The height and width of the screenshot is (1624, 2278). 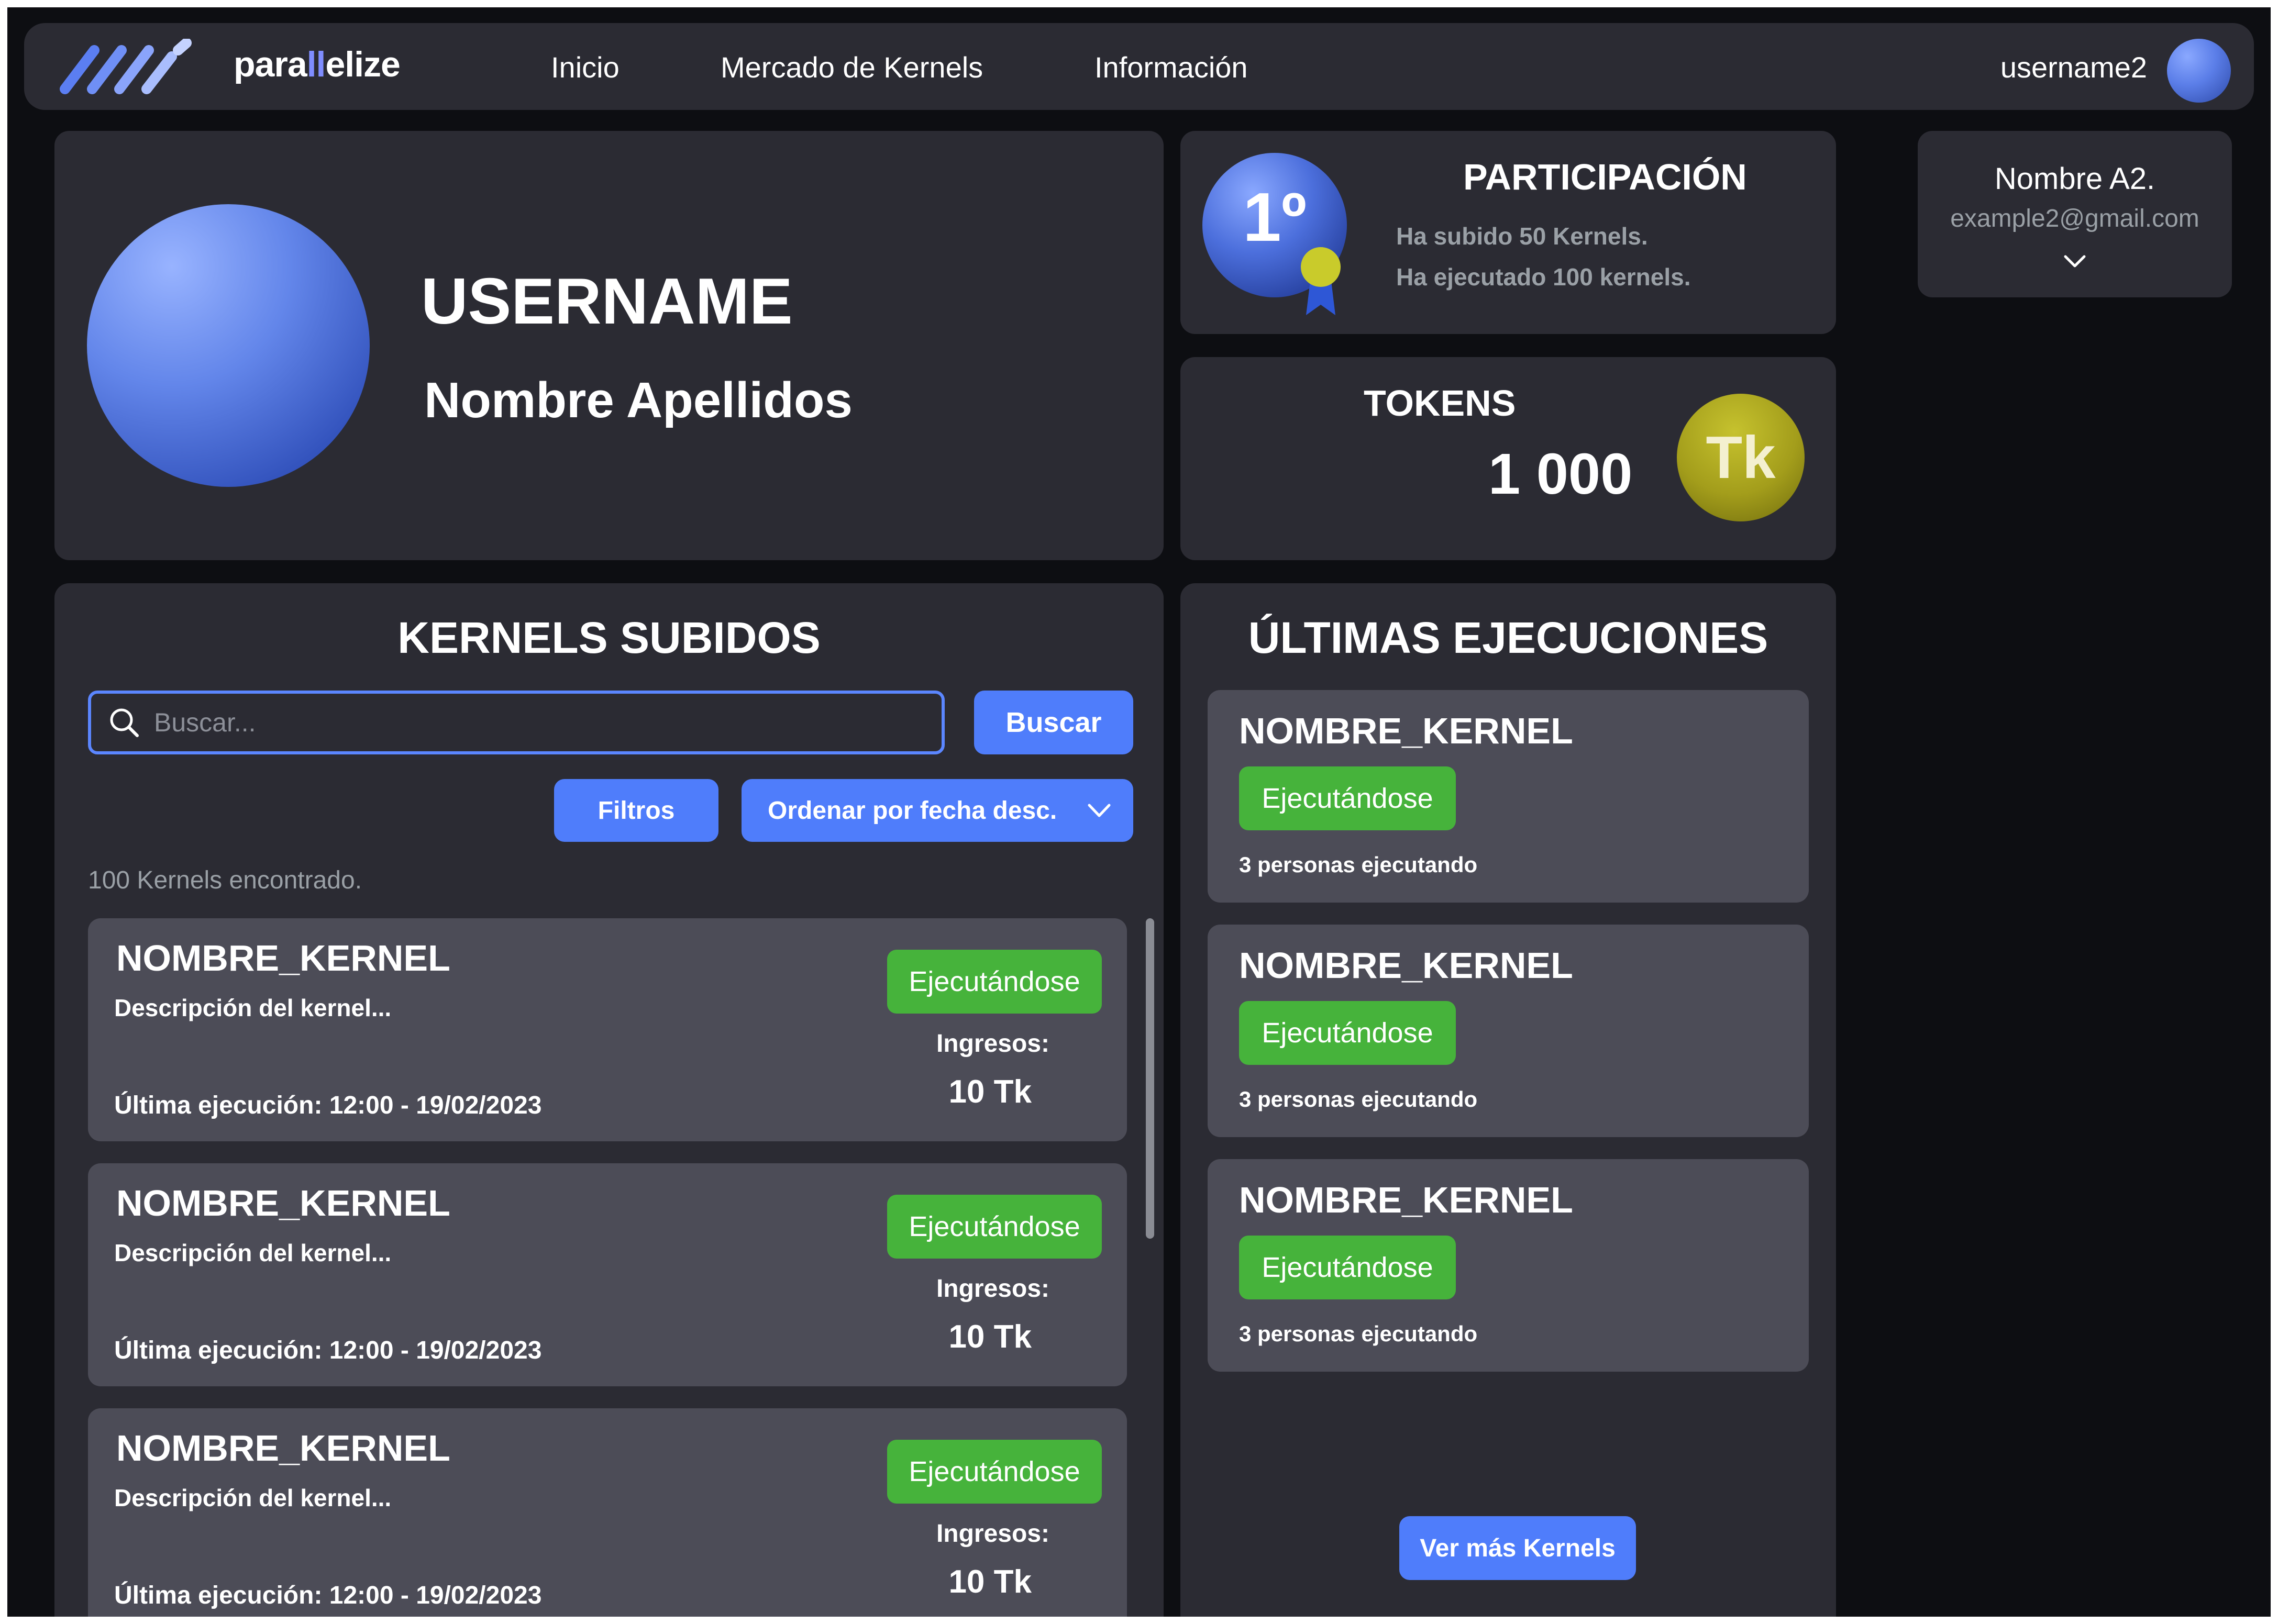 What do you see at coordinates (1741, 457) in the screenshot?
I see `token-coin-icon: Tk` at bounding box center [1741, 457].